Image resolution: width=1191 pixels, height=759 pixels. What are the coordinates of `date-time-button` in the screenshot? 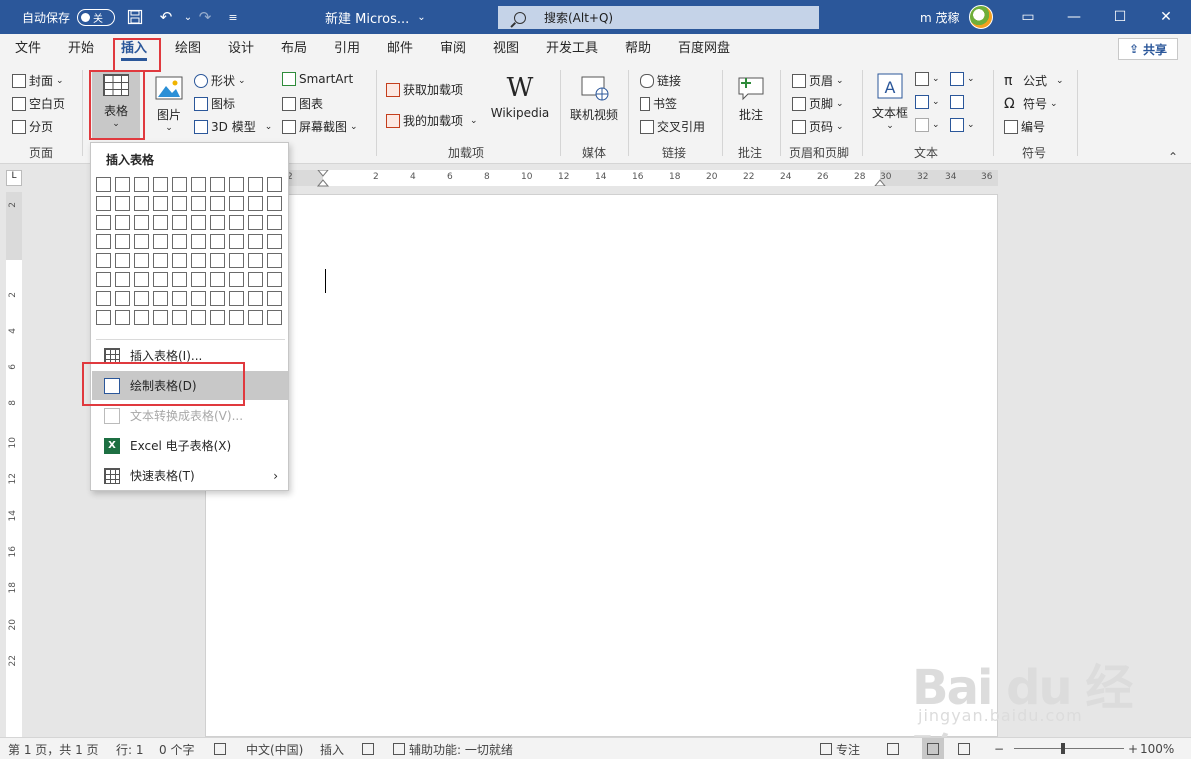 It's located at (957, 102).